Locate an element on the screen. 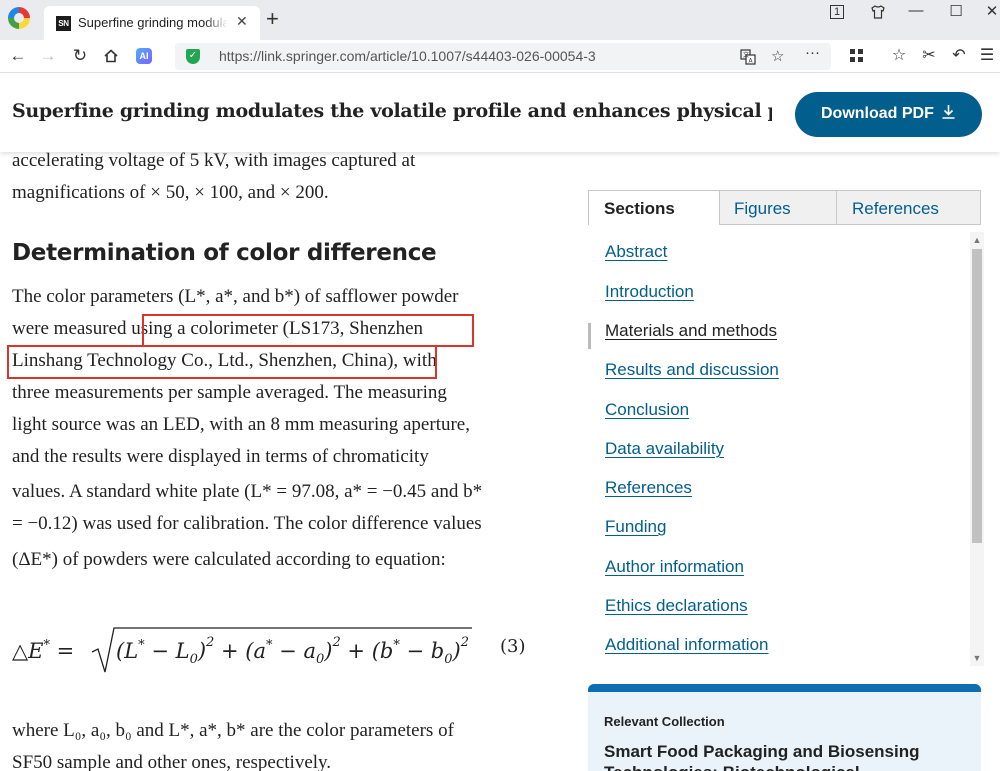 The width and height of the screenshot is (1000, 771). scrollbar-thumb is located at coordinates (977, 396).